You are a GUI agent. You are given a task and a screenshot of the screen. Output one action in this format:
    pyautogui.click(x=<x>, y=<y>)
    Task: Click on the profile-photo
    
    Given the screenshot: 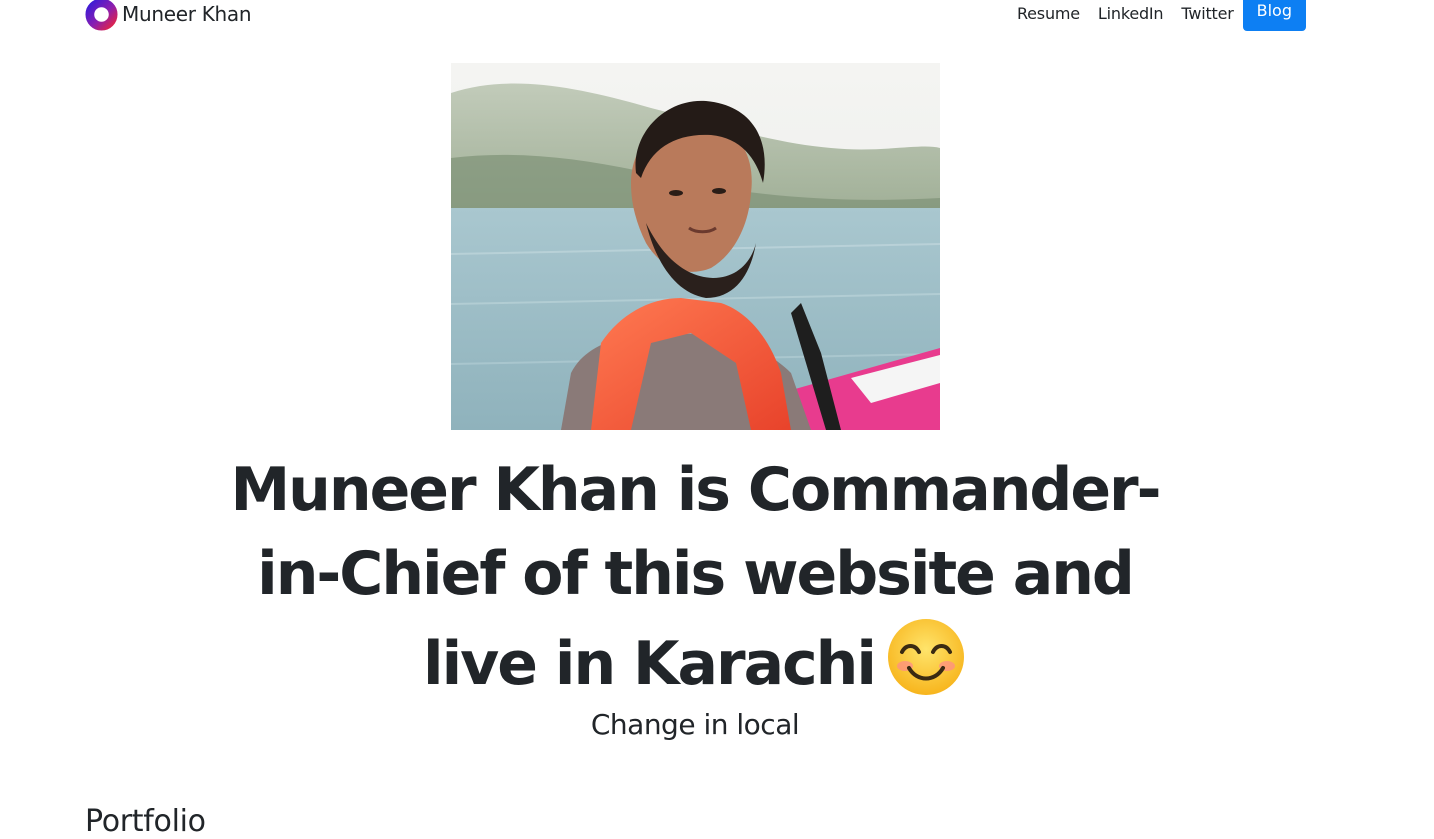 What is the action you would take?
    pyautogui.click(x=695, y=246)
    